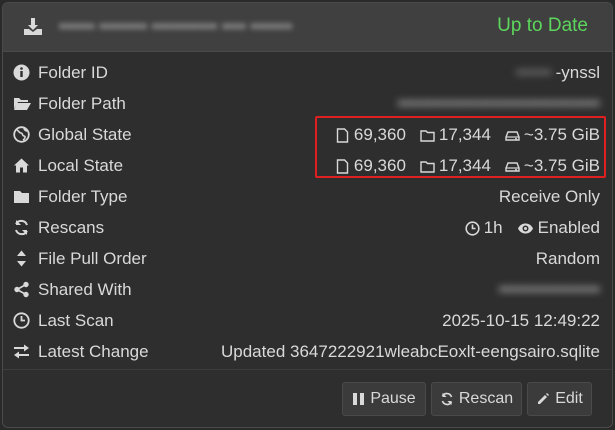 This screenshot has height=430, width=615. What do you see at coordinates (85, 289) in the screenshot?
I see `shared-with-label: Shared With` at bounding box center [85, 289].